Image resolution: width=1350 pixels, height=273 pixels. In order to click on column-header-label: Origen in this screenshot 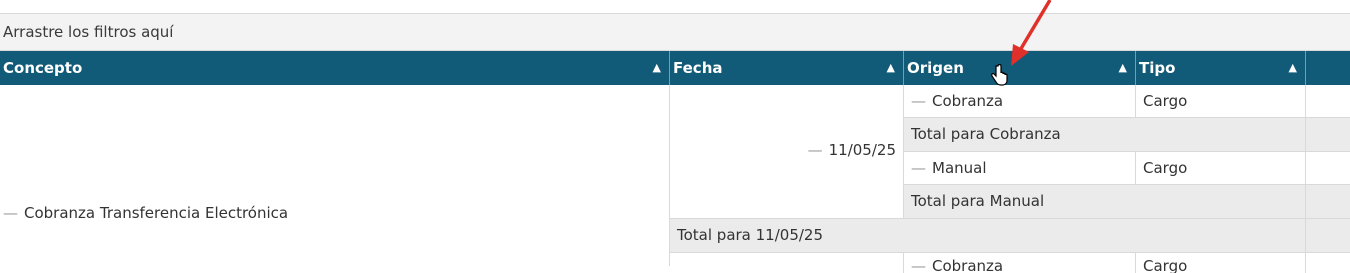, I will do `click(935, 68)`.